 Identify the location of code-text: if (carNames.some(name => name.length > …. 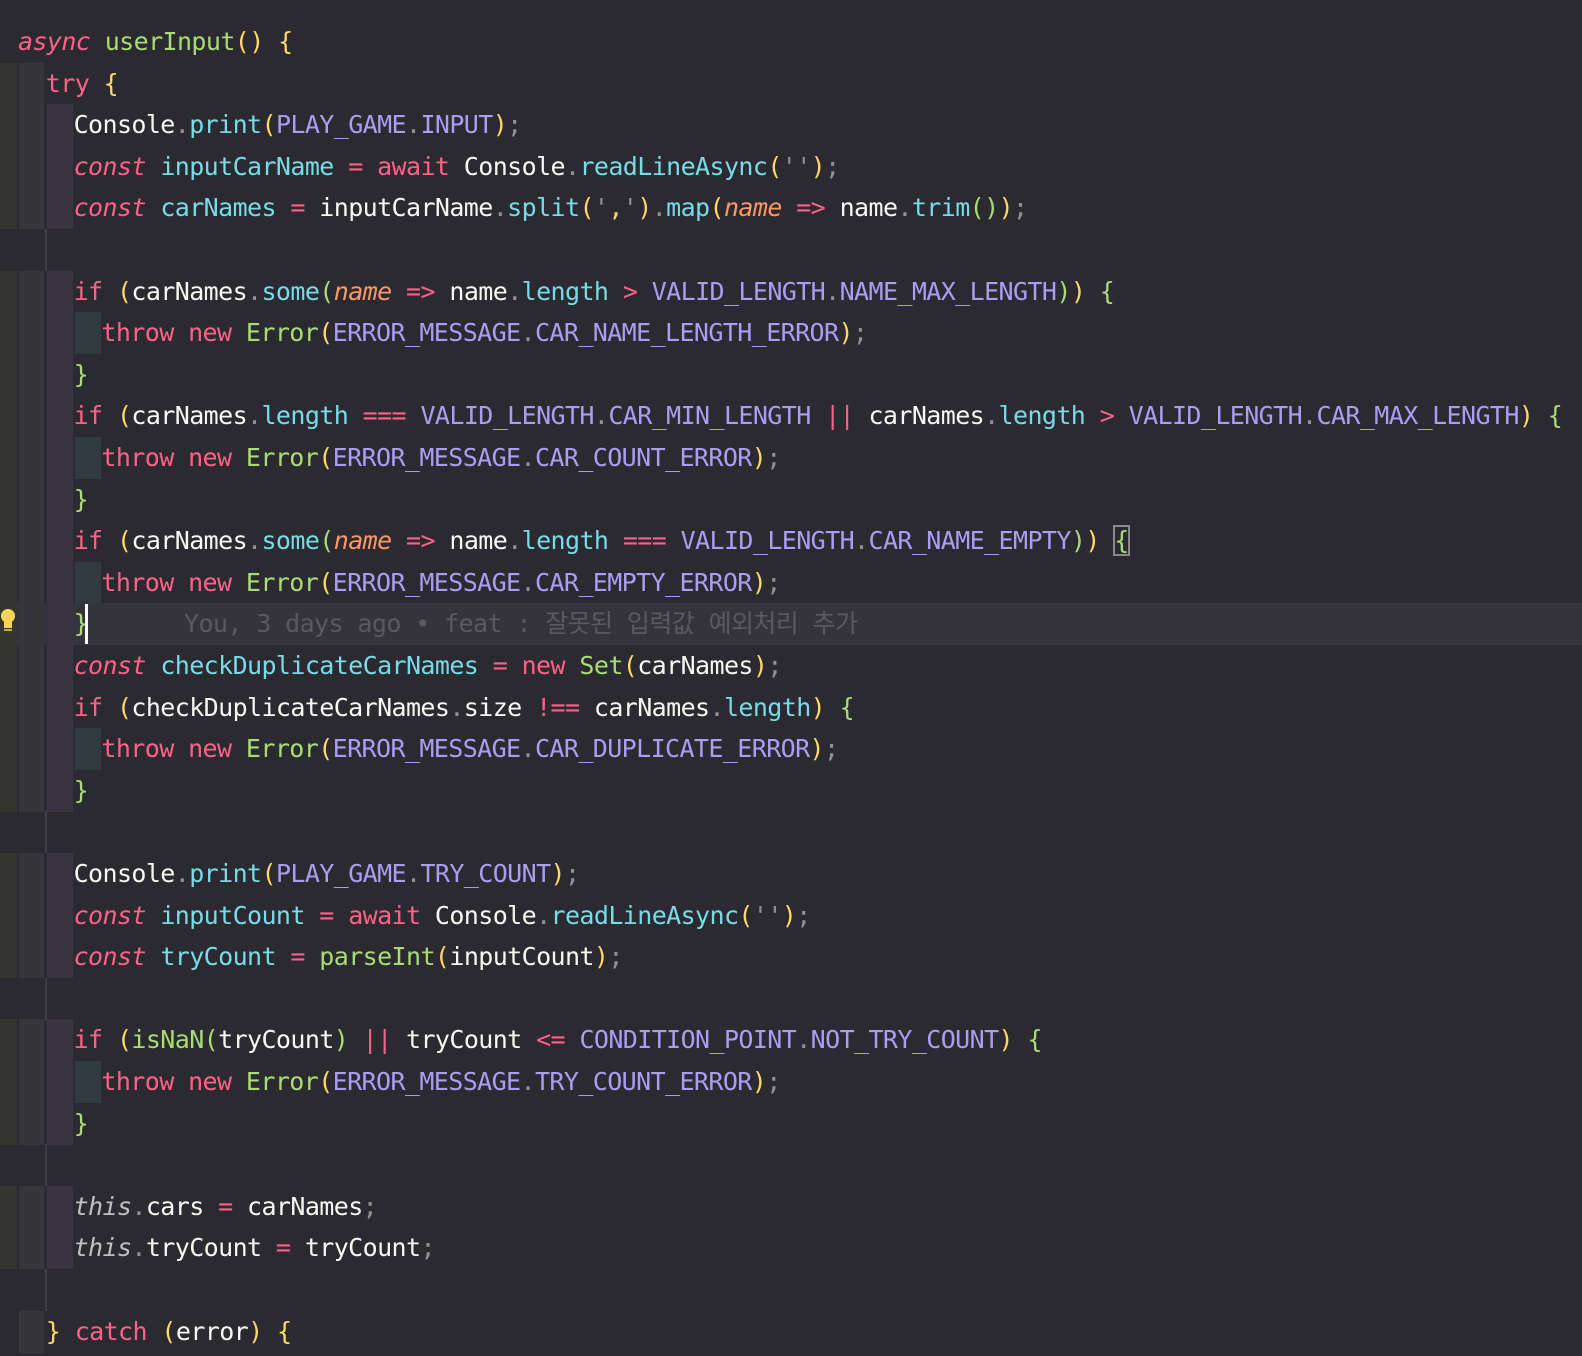
(594, 291).